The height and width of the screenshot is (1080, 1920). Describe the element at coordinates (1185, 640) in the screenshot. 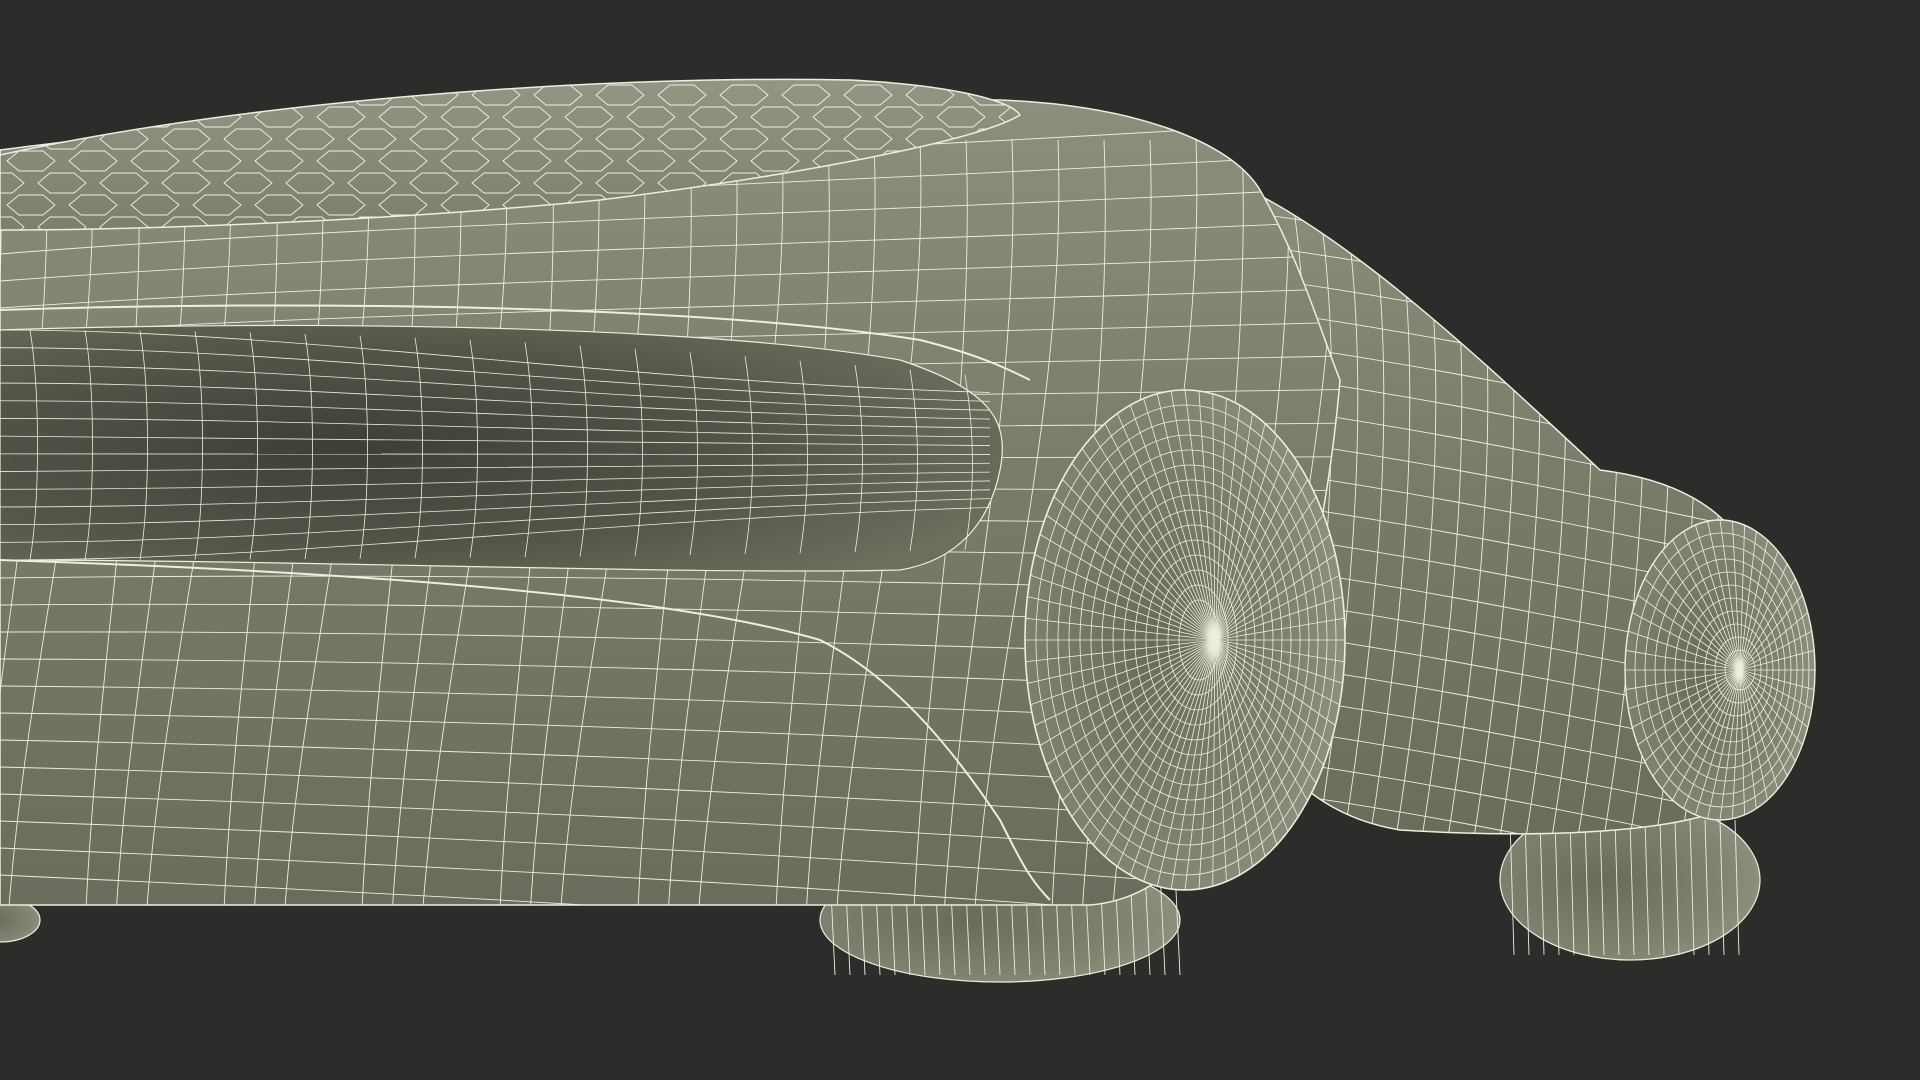

I see `rear-wheel` at that location.